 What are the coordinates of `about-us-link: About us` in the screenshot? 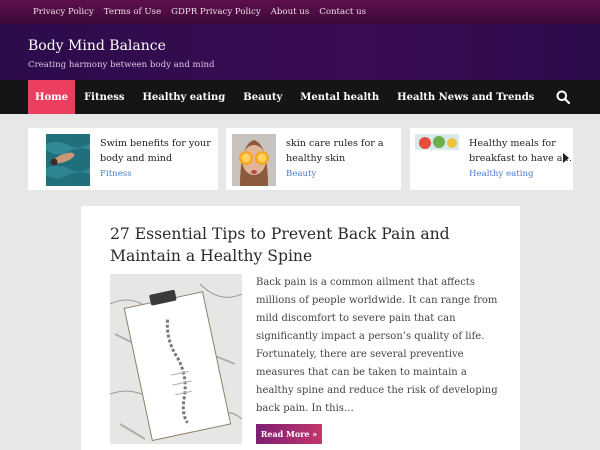 It's located at (290, 12).